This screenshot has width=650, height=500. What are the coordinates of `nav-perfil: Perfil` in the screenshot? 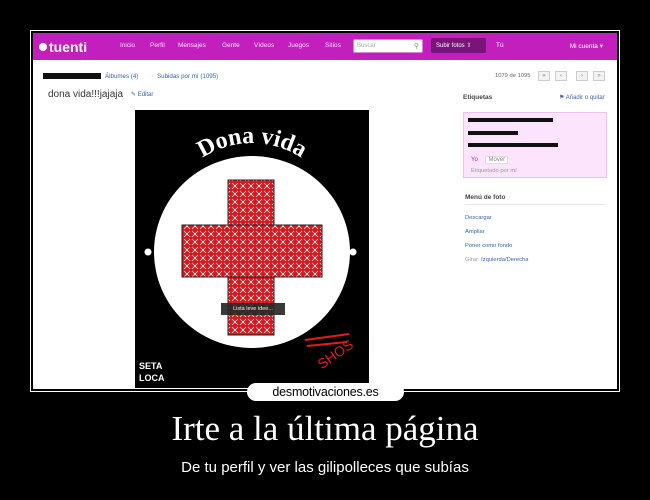 It's located at (157, 45).